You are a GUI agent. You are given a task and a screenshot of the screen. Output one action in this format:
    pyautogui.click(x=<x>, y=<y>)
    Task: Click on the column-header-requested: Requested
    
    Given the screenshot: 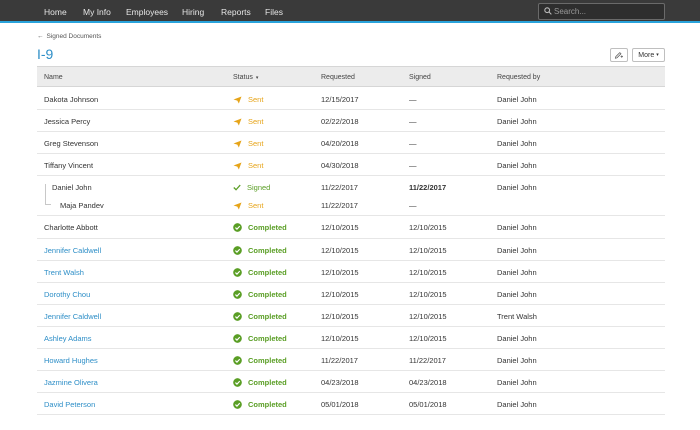 What is the action you would take?
    pyautogui.click(x=338, y=77)
    